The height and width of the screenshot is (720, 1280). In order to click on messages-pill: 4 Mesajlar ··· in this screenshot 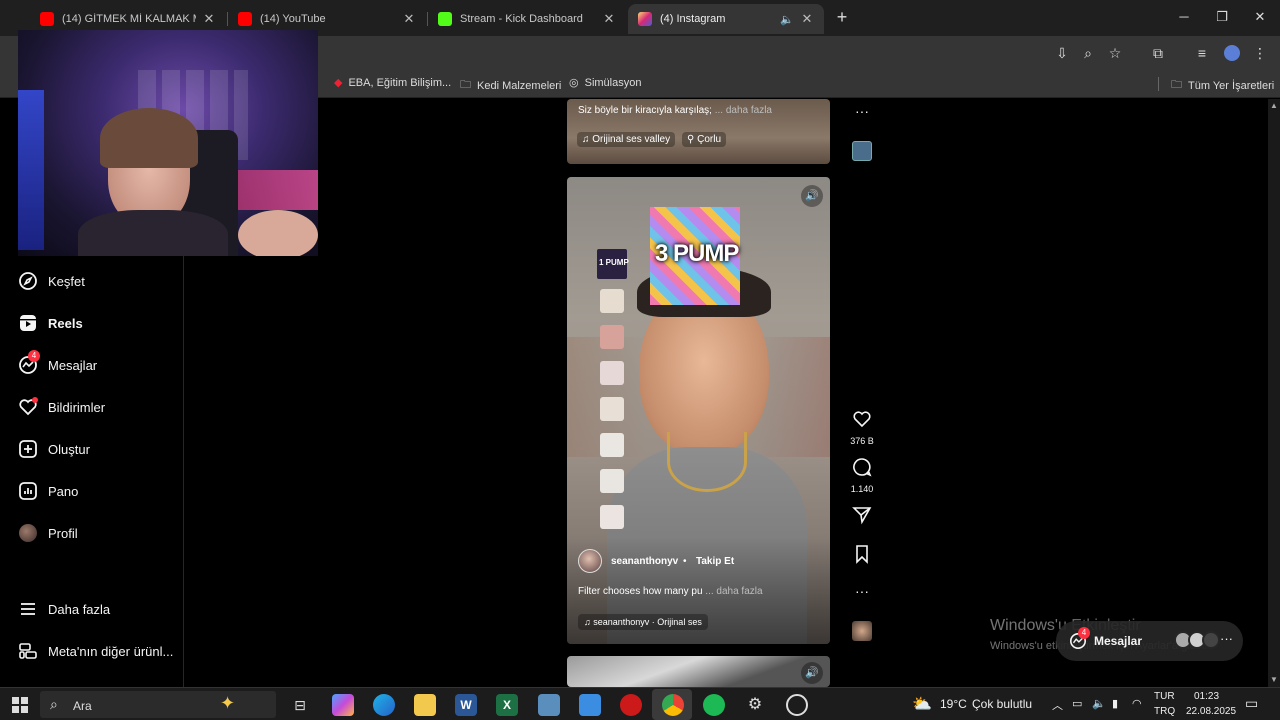, I will do `click(1149, 641)`.